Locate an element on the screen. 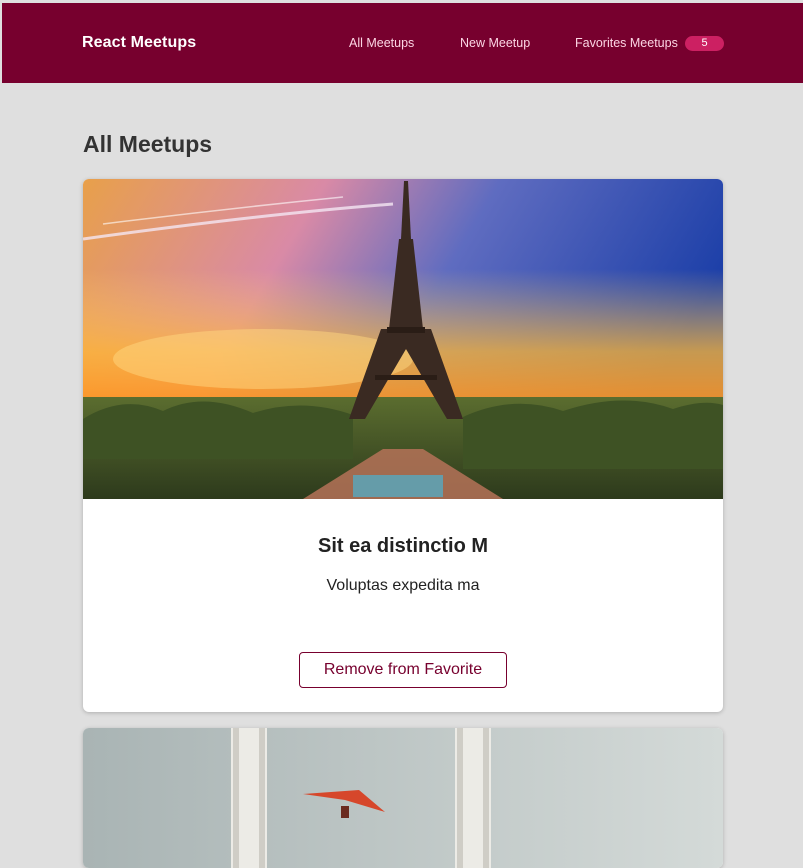  meetup-title: Sit ea distinctio M is located at coordinates (403, 546).